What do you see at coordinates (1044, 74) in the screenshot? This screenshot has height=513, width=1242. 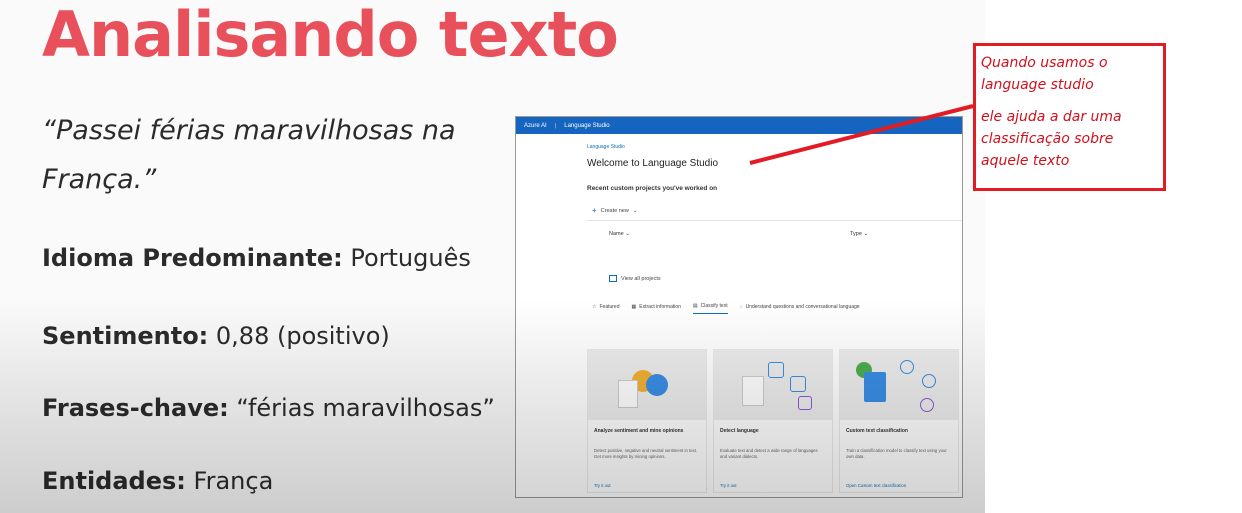 I see `annotation-text-1: Quando usamos o language studio` at bounding box center [1044, 74].